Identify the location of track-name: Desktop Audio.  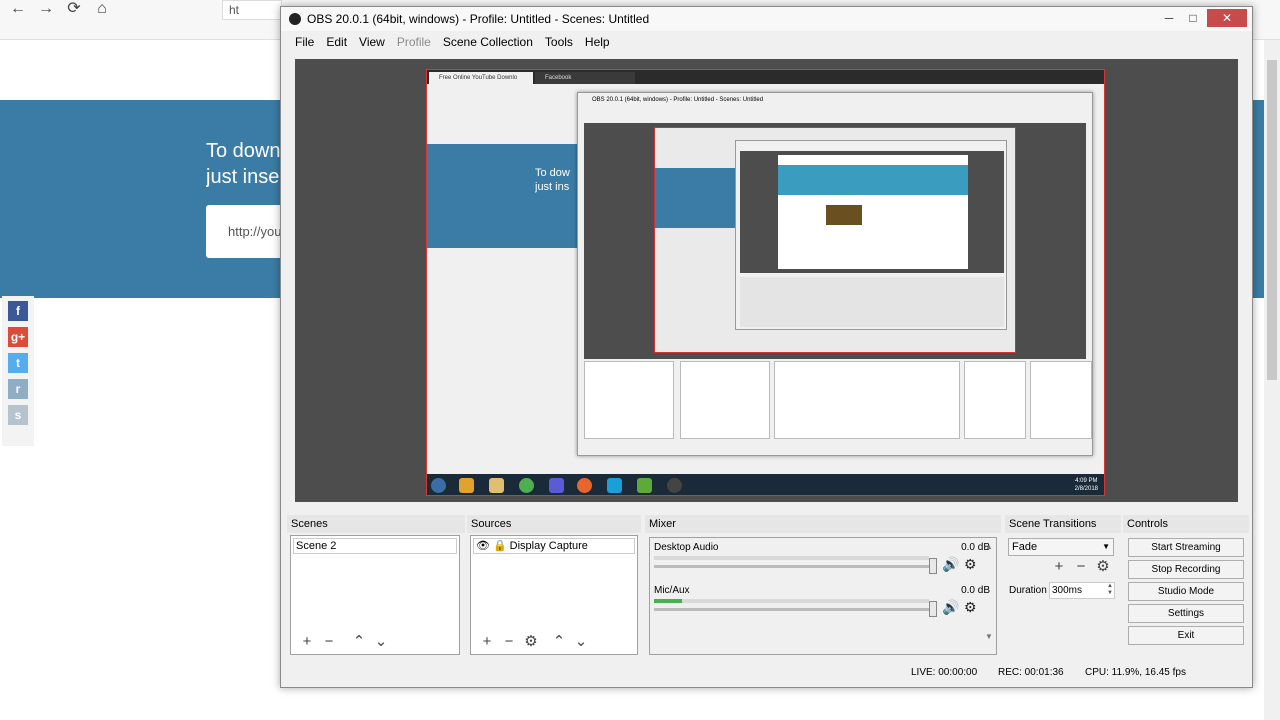
(686, 547).